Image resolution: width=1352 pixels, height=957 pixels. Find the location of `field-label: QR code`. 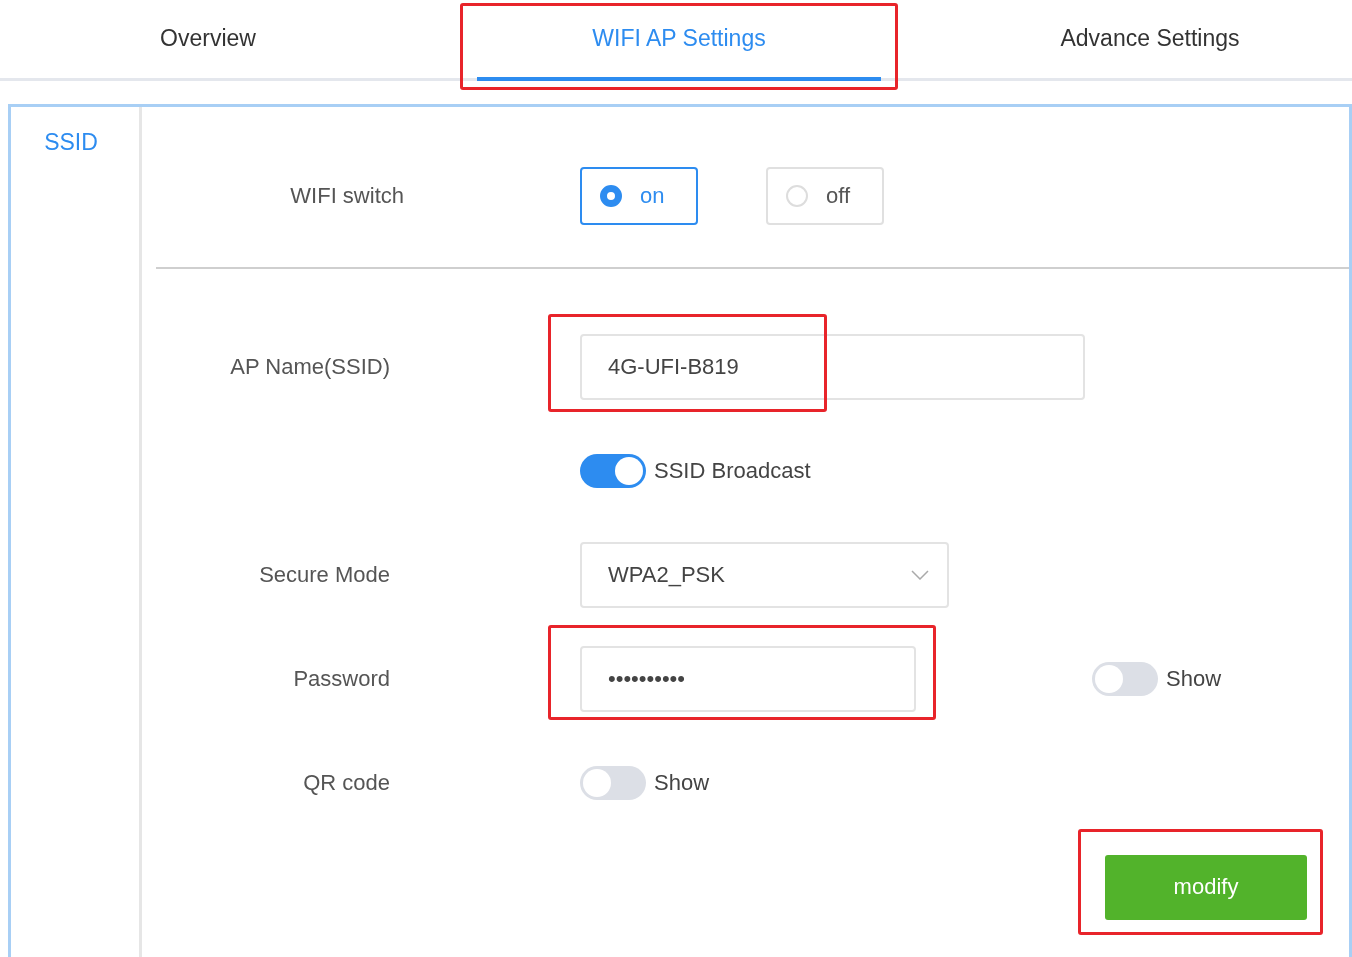

field-label: QR code is located at coordinates (346, 783).